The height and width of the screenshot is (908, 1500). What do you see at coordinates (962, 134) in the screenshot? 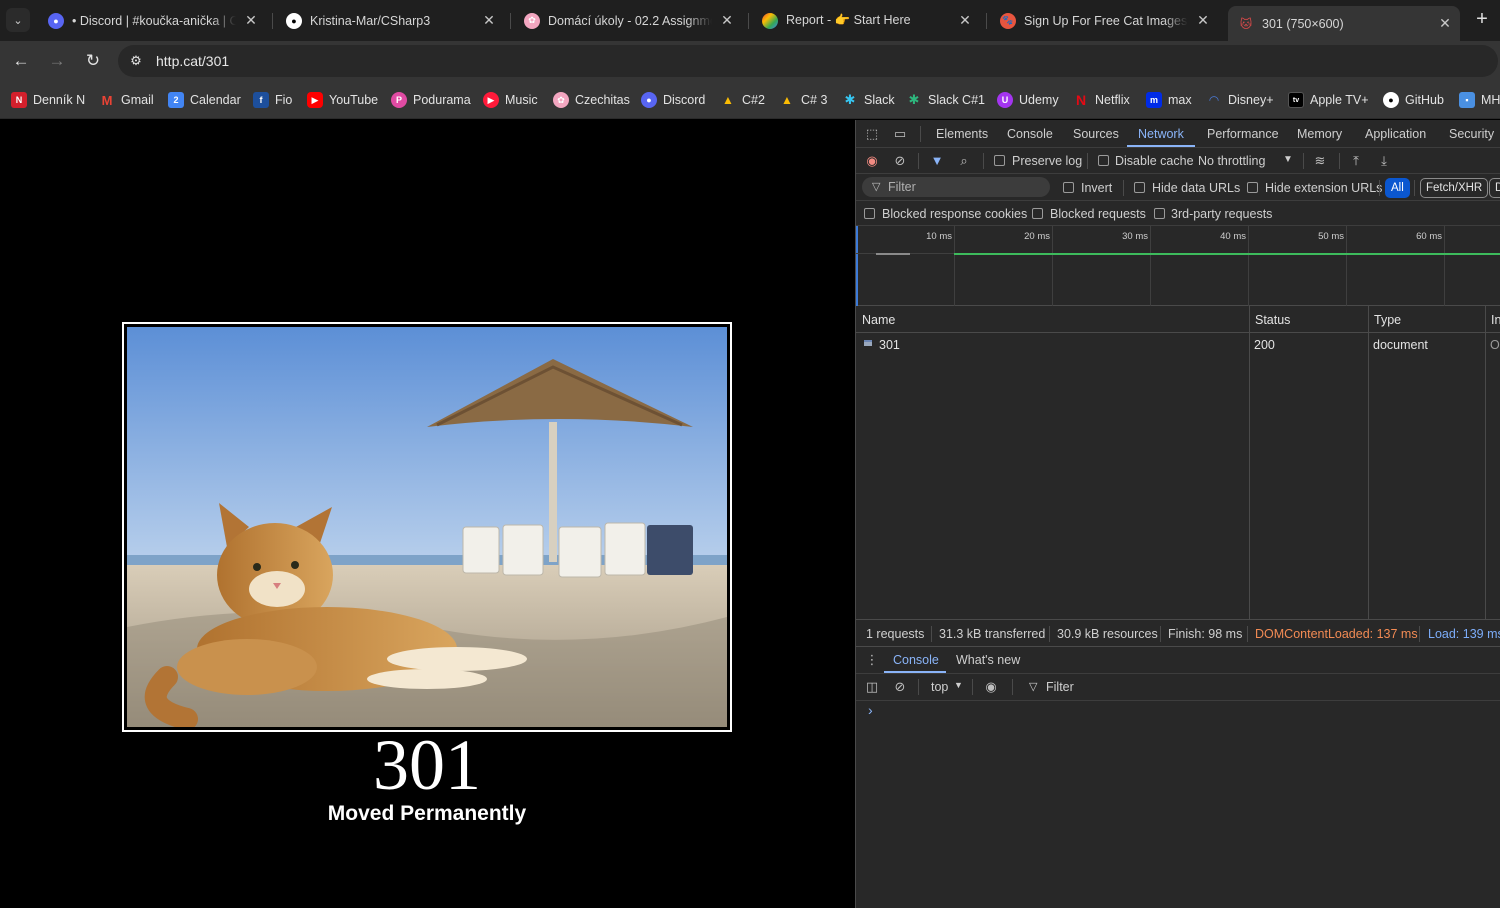
I see `tab-elements: Elements` at bounding box center [962, 134].